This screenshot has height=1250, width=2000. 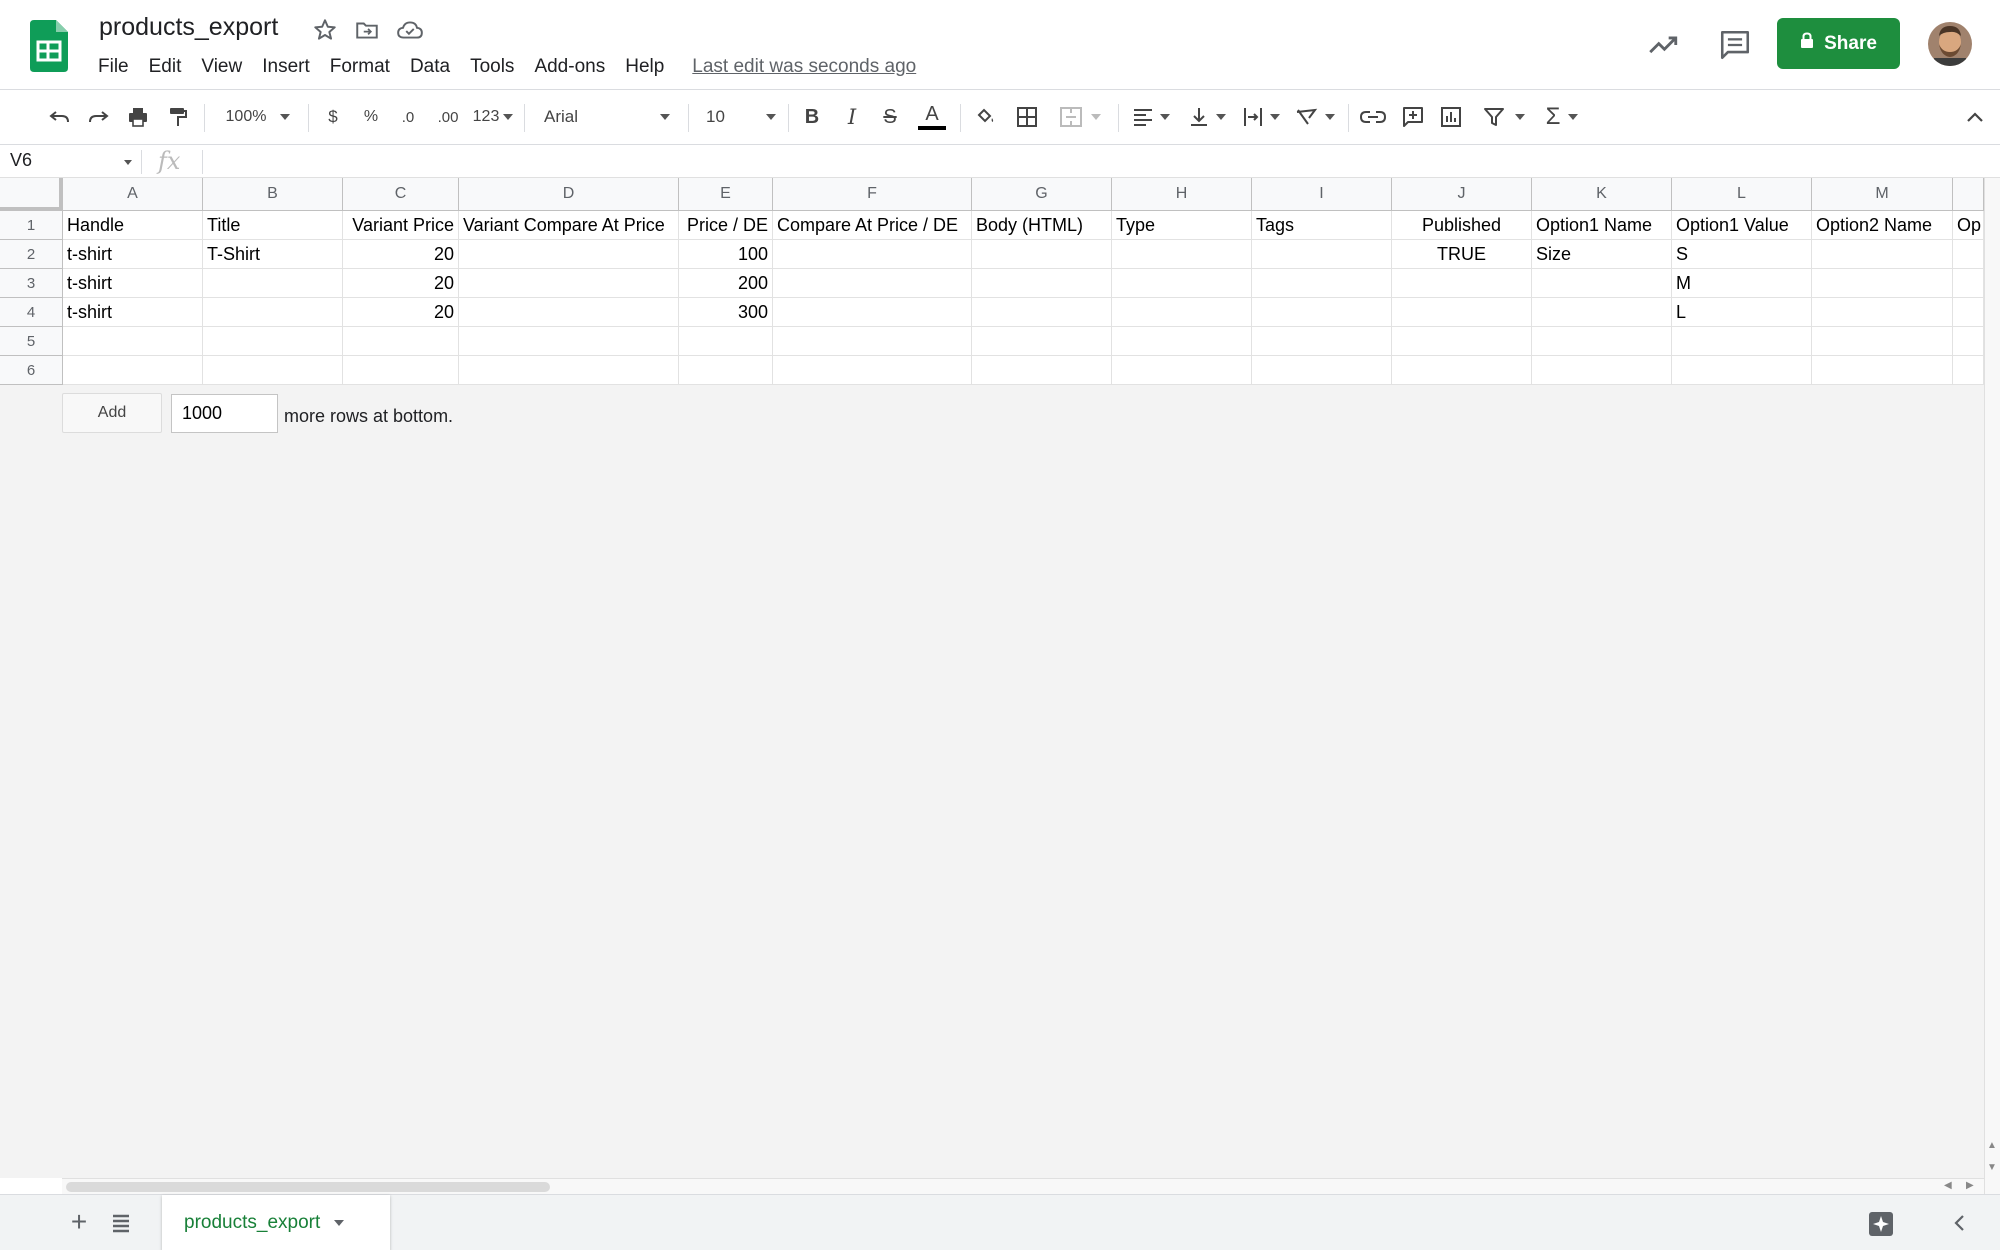 What do you see at coordinates (872, 194) in the screenshot?
I see `column-header: F` at bounding box center [872, 194].